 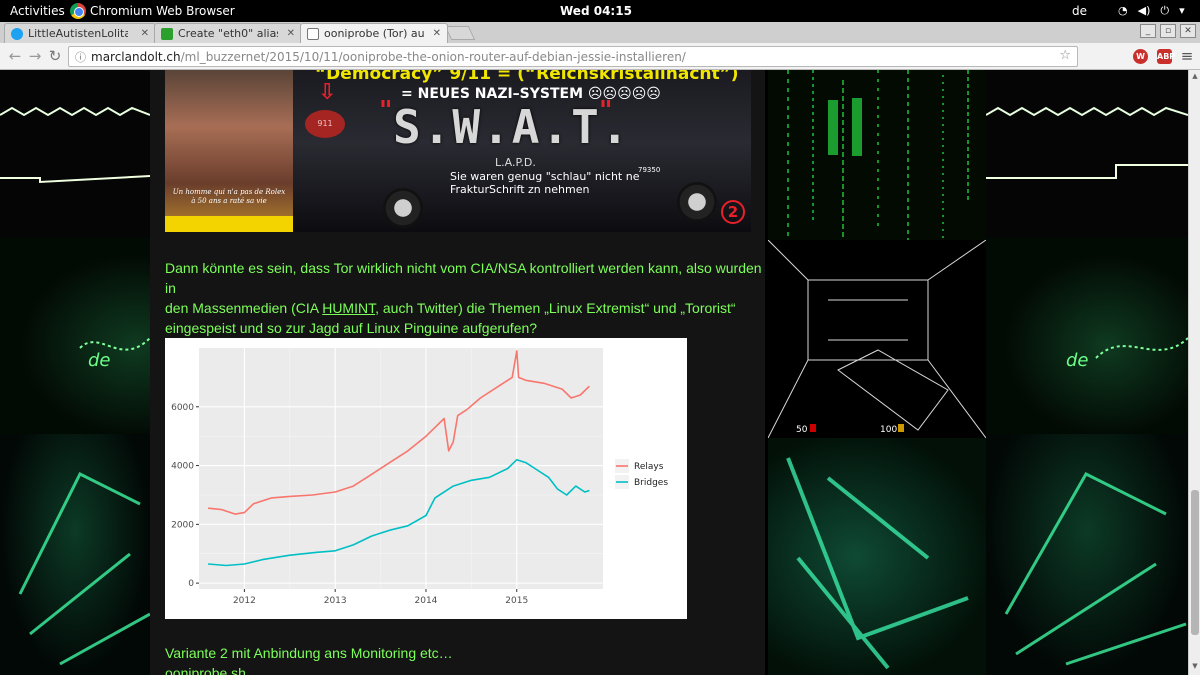 What do you see at coordinates (515, 162) in the screenshot?
I see `banner-lapd-text: L.A.P.D.` at bounding box center [515, 162].